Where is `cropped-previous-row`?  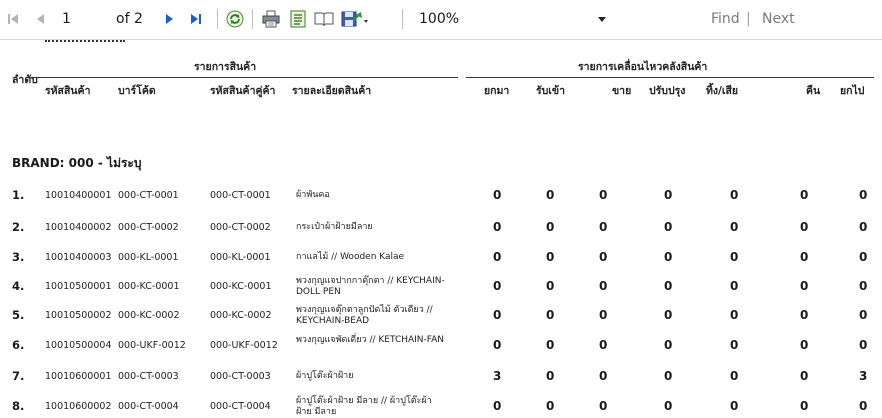
cropped-previous-row is located at coordinates (85, 42).